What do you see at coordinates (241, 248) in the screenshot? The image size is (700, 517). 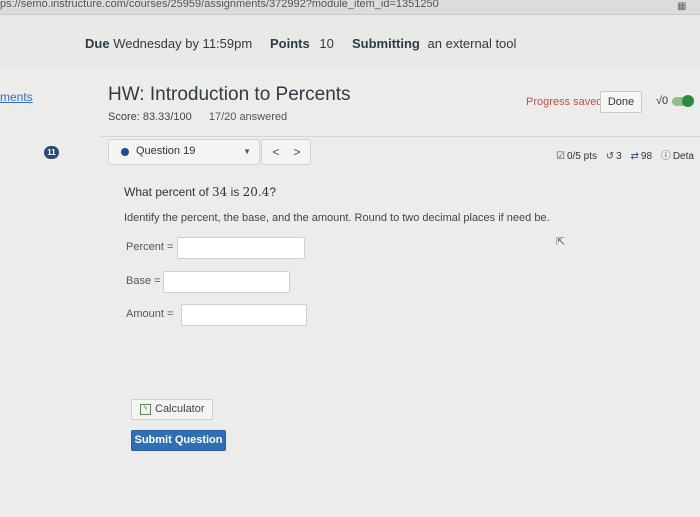 I see `percent-input` at bounding box center [241, 248].